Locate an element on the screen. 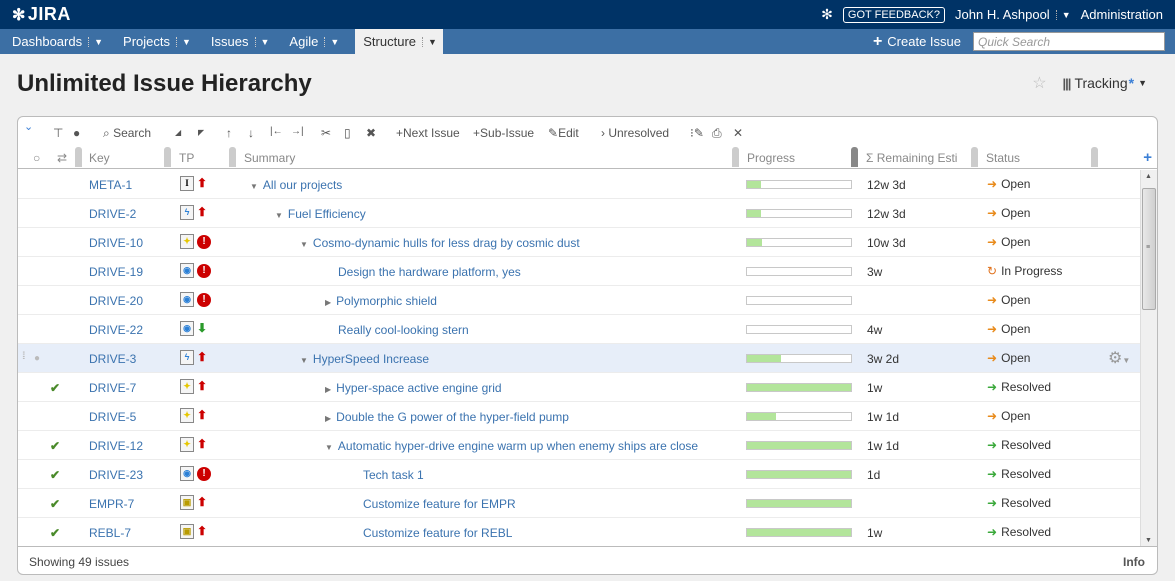 This screenshot has width=1175, height=581. administration-link: Administration is located at coordinates (1122, 14).